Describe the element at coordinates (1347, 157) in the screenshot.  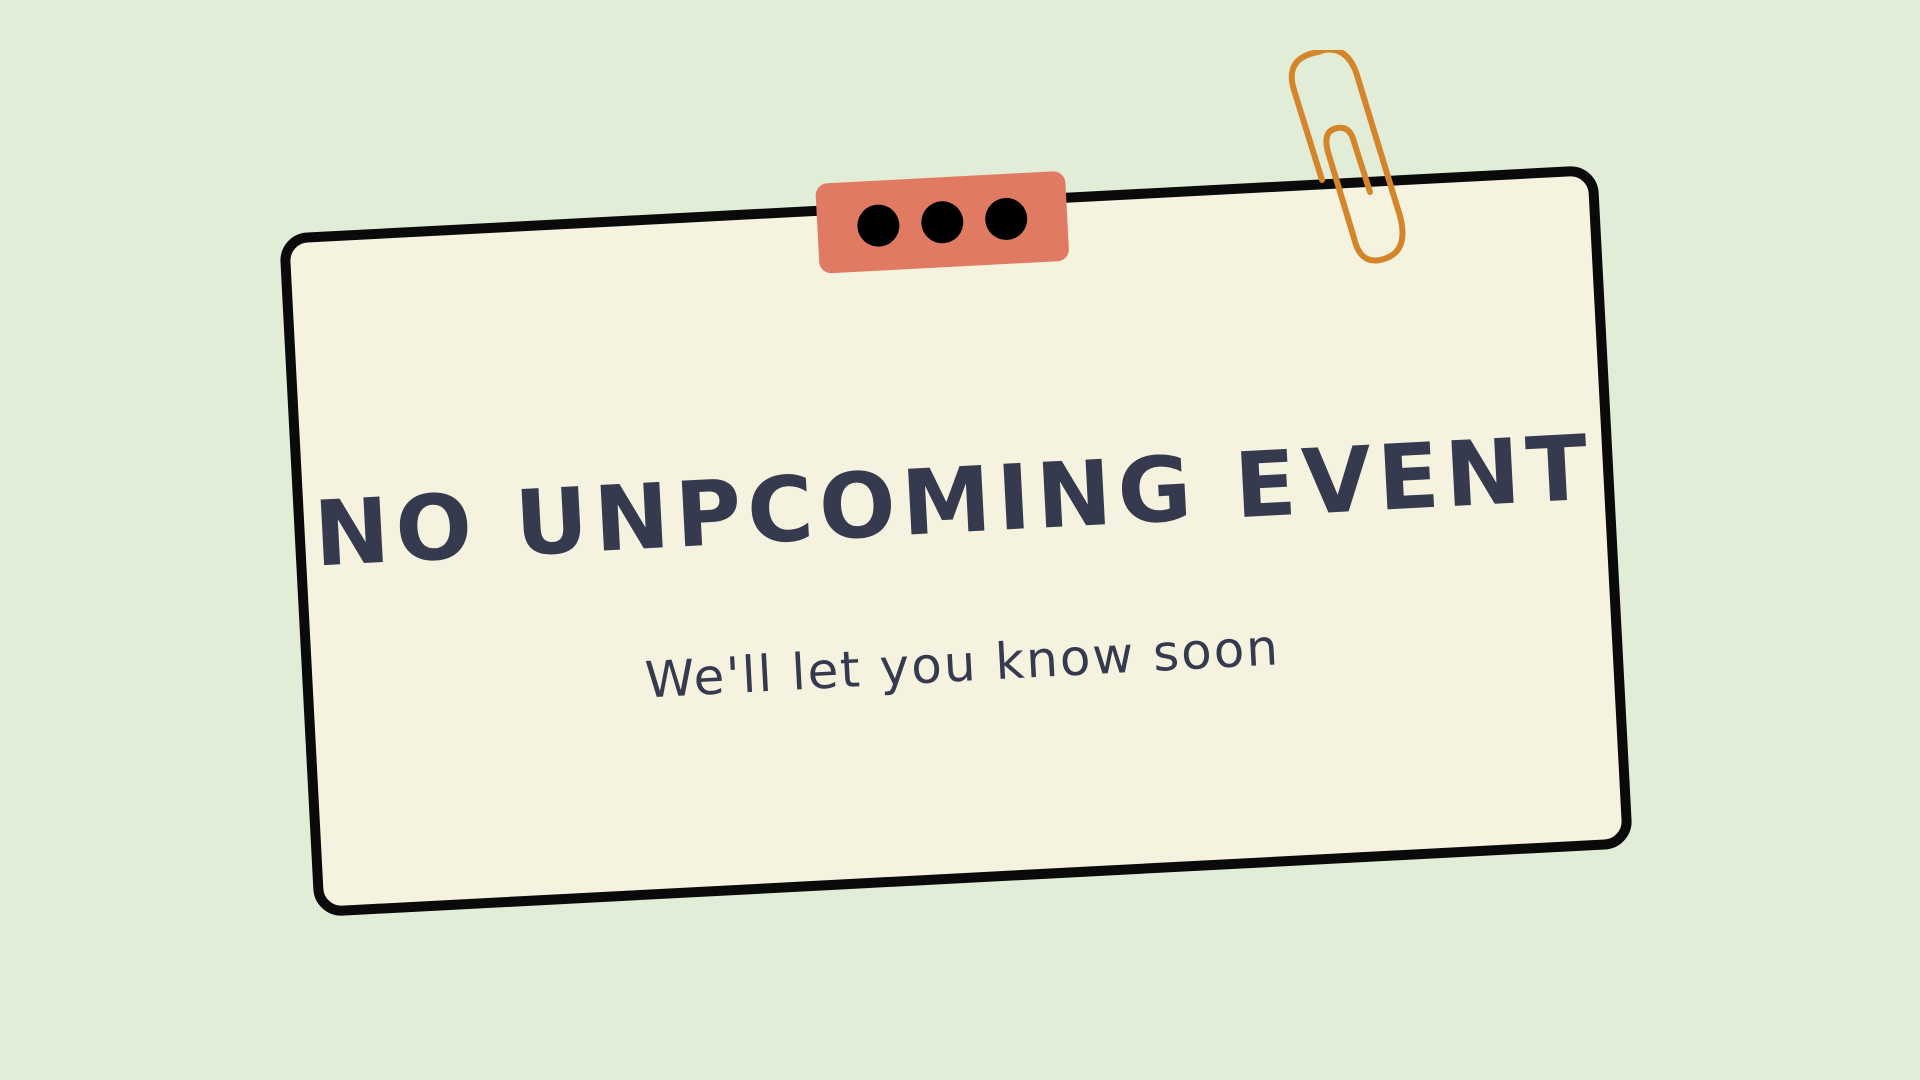
I see `paperclip-icon` at that location.